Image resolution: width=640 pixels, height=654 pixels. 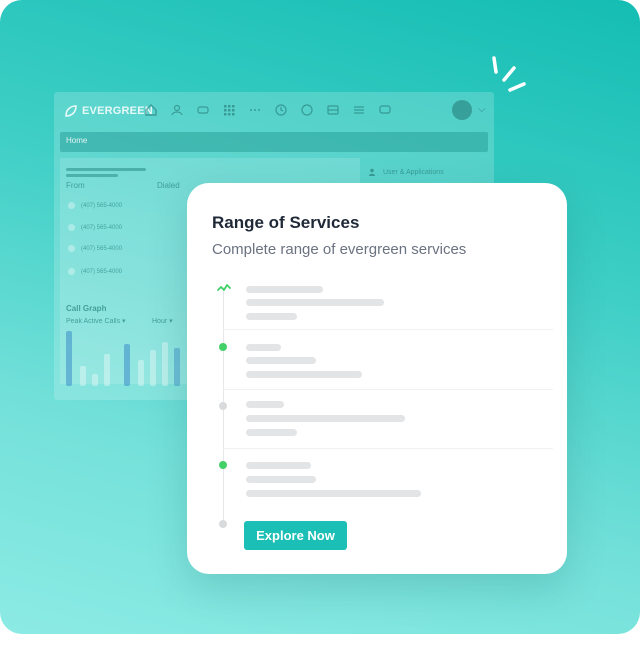 I want to click on card-subtitle: Complete range of evergreen services, so click(x=339, y=249).